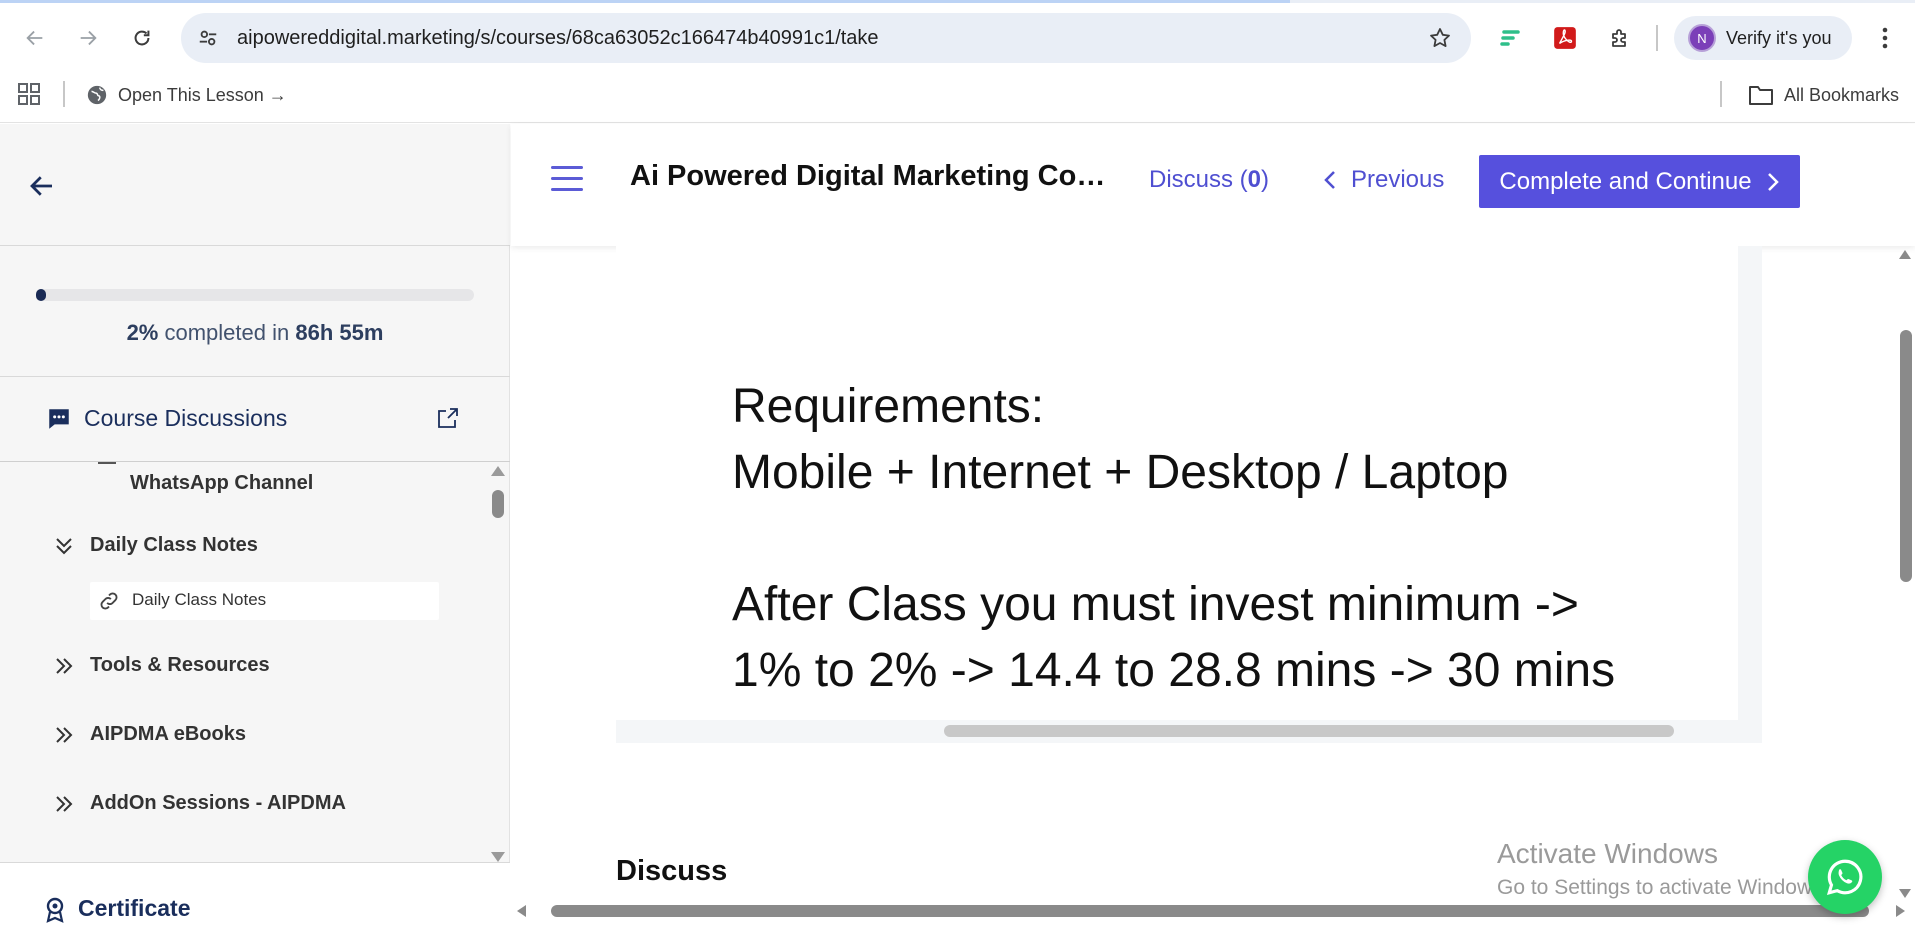 This screenshot has height=946, width=1915. I want to click on slide-line: Mobile + Internet + Desktop / Laptop, so click(1120, 472).